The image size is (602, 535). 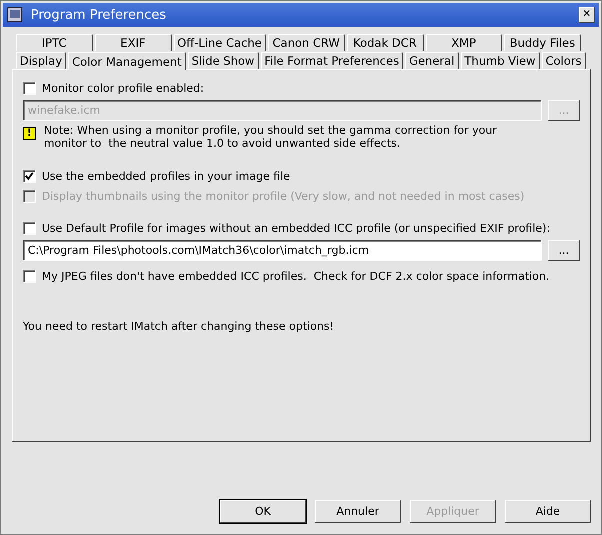 What do you see at coordinates (223, 60) in the screenshot?
I see `tab: Slide Show` at bounding box center [223, 60].